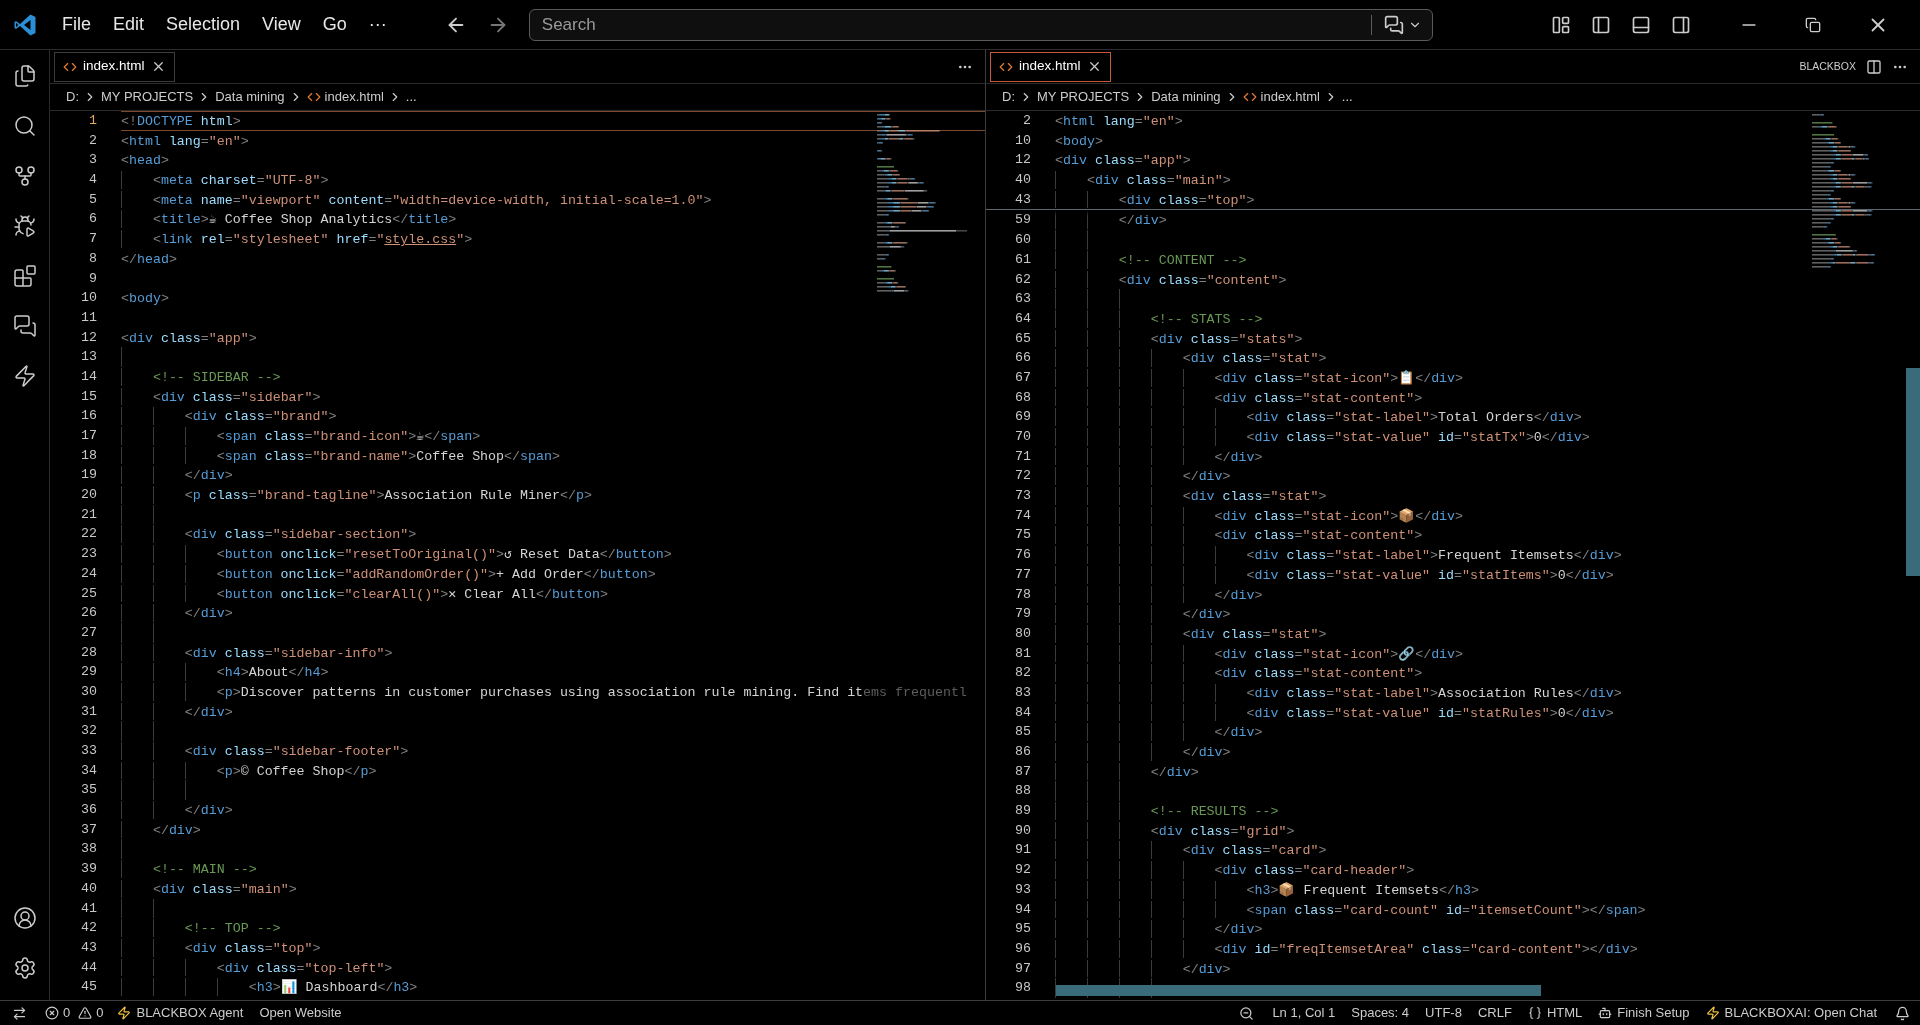 This screenshot has width=1920, height=1025. I want to click on menu-item: View, so click(281, 24).